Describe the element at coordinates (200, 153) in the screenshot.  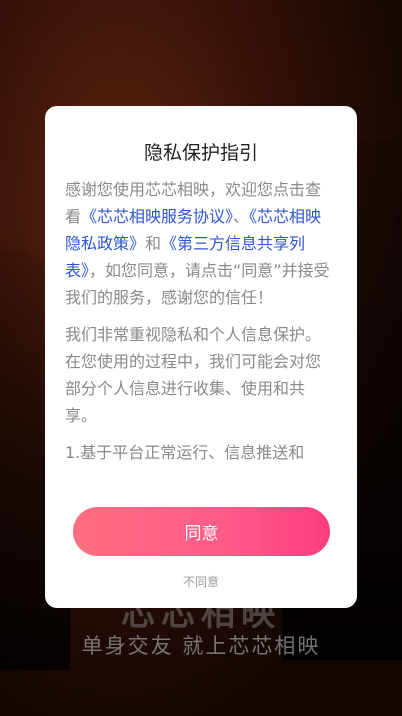
I see `dialog-title: 隐私保护指引` at that location.